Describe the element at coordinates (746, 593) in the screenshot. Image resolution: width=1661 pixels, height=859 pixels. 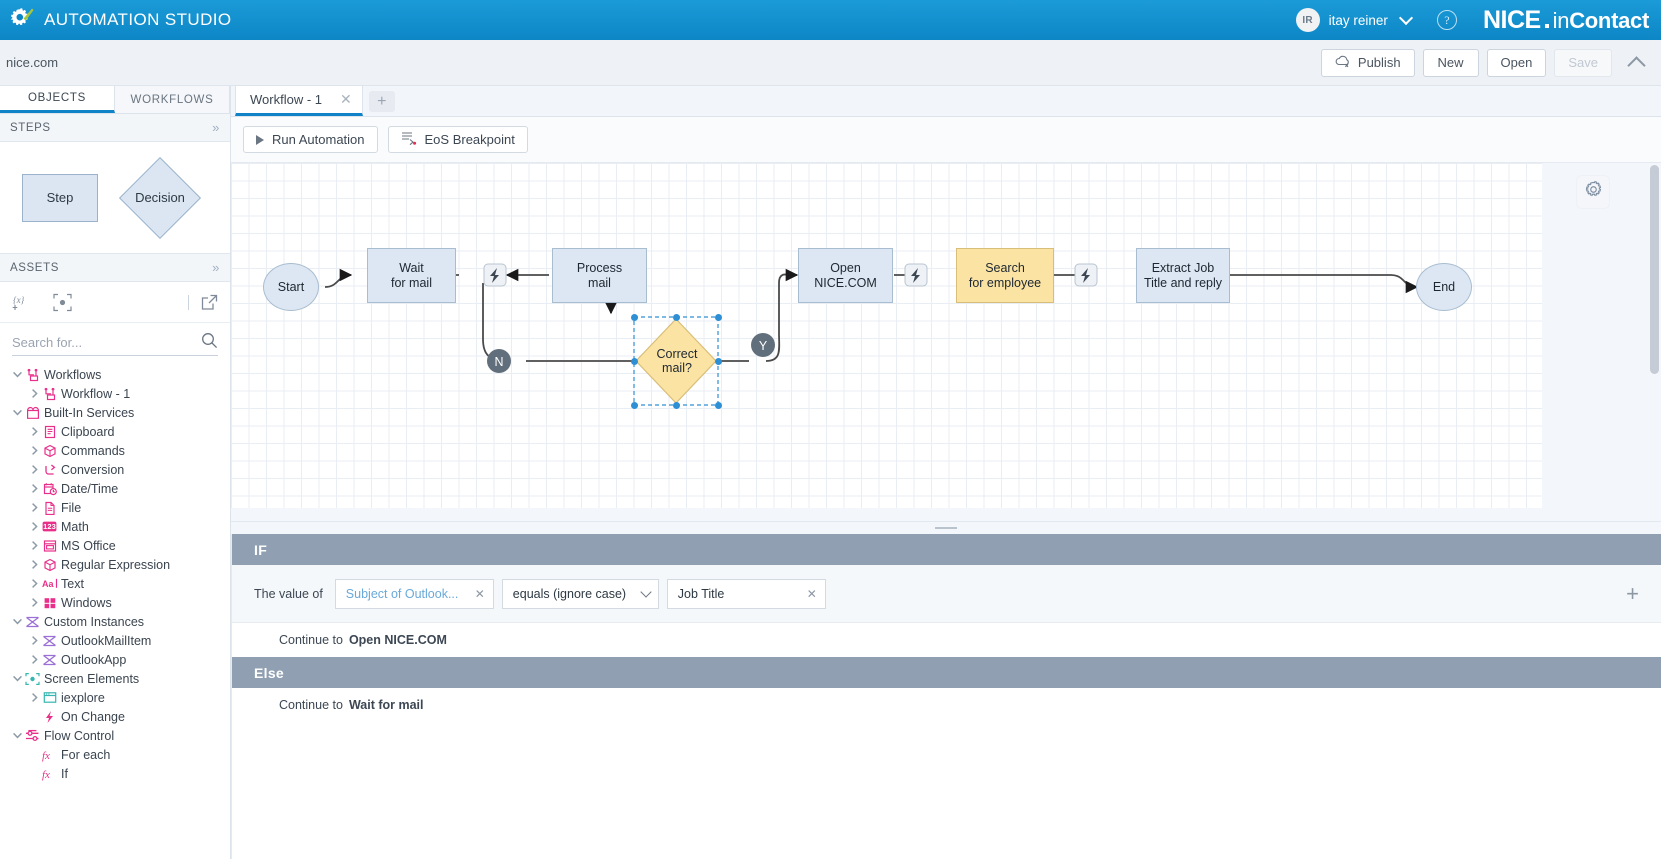
I see `condition-right-field: Job Title ✕` at that location.